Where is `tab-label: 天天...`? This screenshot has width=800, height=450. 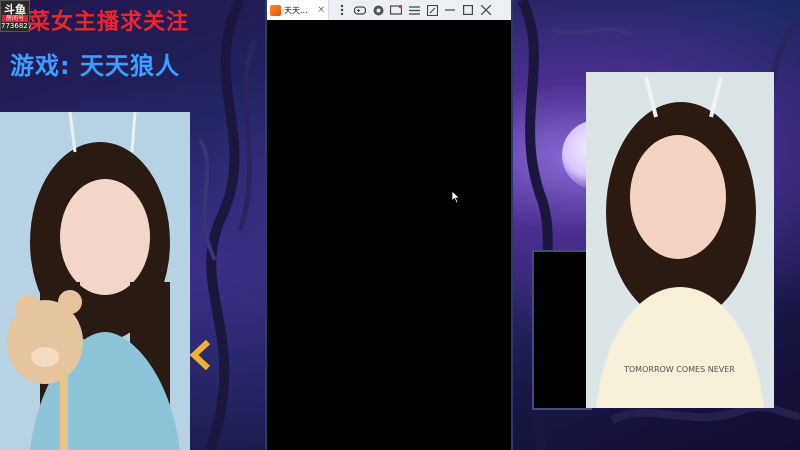
tab-label: 天天... is located at coordinates (296, 10).